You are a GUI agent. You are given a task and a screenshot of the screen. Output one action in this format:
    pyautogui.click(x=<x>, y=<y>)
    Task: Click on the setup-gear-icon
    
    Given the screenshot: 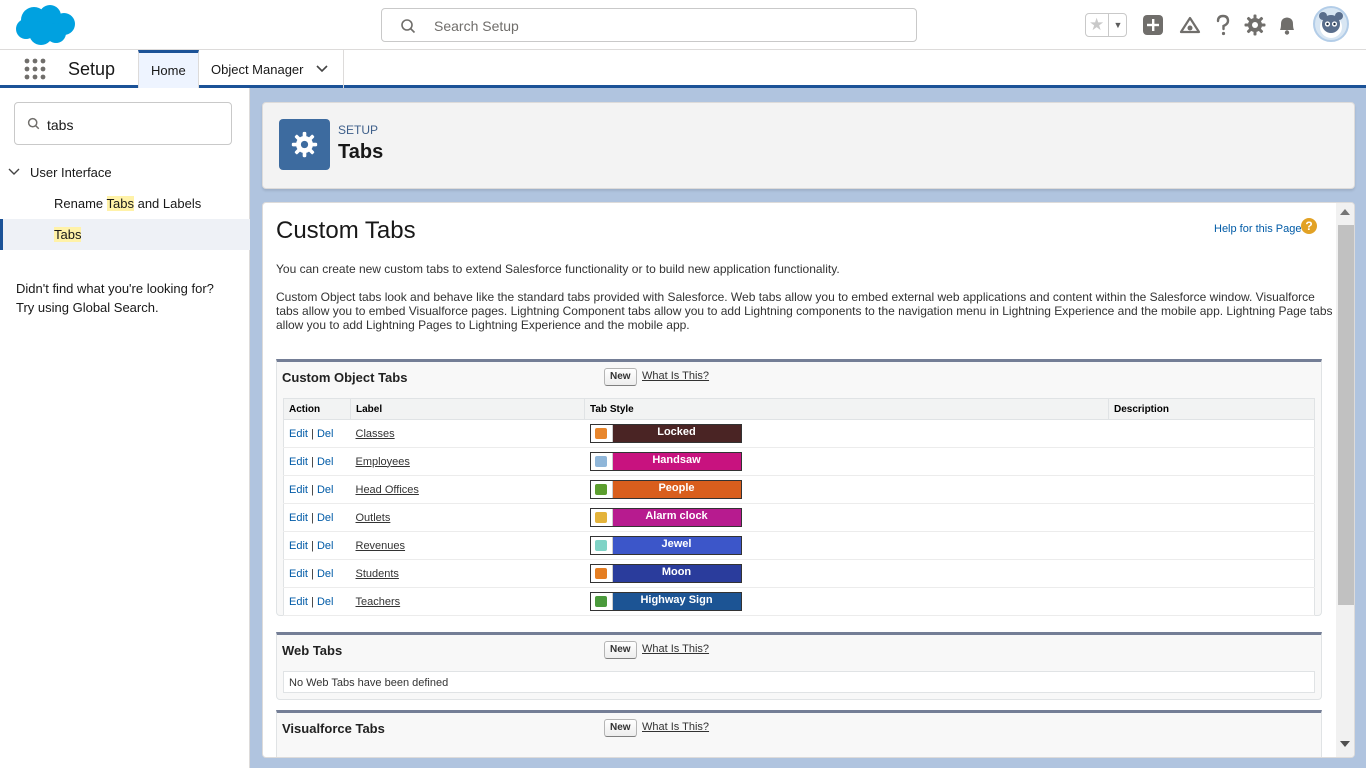 What is the action you would take?
    pyautogui.click(x=304, y=144)
    